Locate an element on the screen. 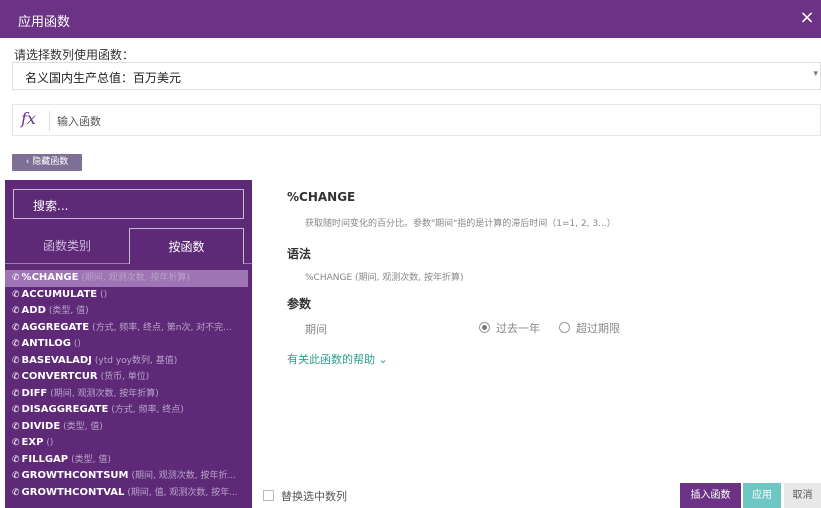  series-select: 名义国内生产总值：百万美元 ▾ is located at coordinates (416, 76).